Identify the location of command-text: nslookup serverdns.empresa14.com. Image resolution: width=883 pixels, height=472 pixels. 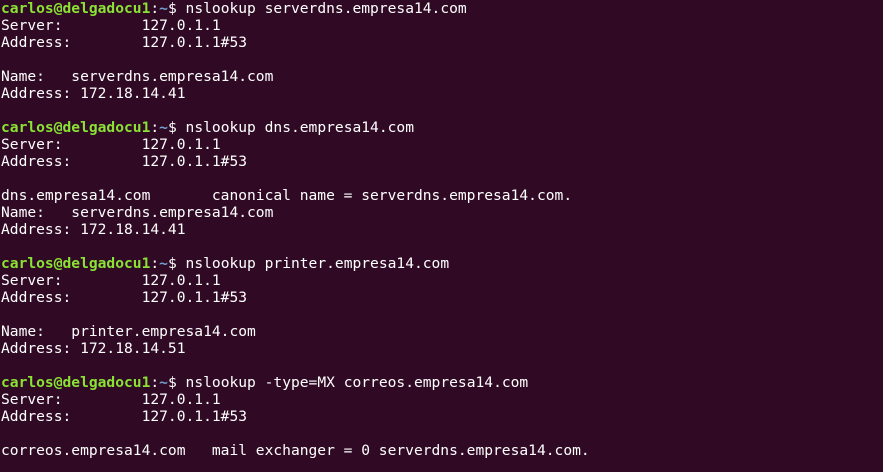
(326, 8).